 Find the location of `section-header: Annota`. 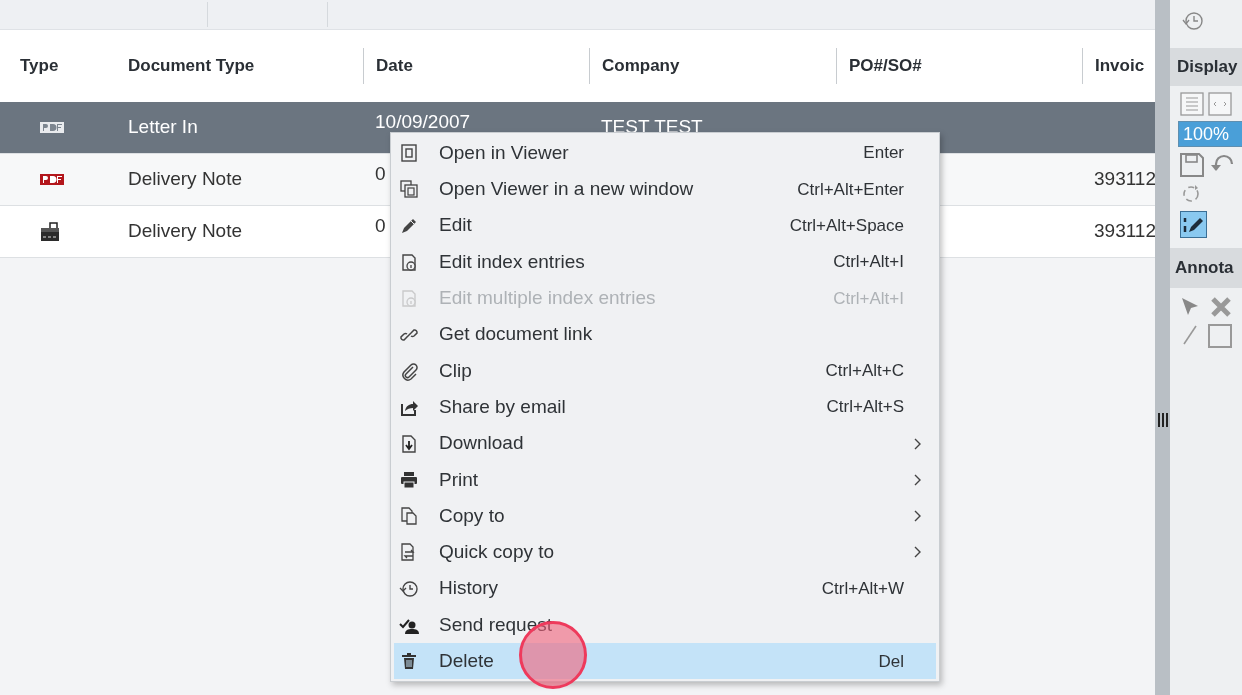

section-header: Annota is located at coordinates (1204, 268).